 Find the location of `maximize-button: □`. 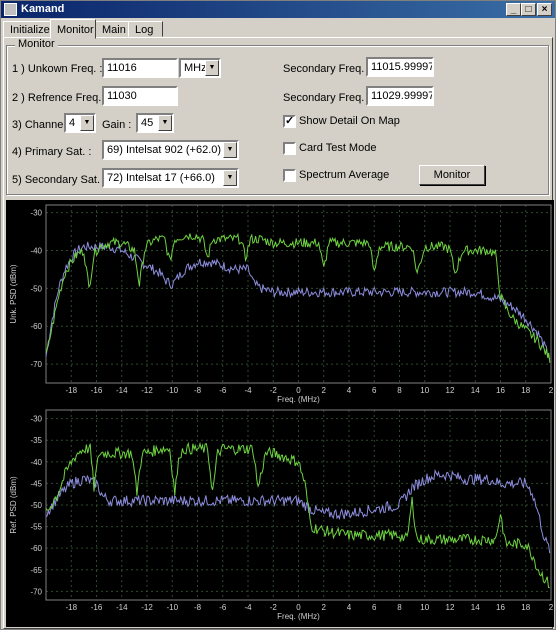

maximize-button: □ is located at coordinates (528, 9).